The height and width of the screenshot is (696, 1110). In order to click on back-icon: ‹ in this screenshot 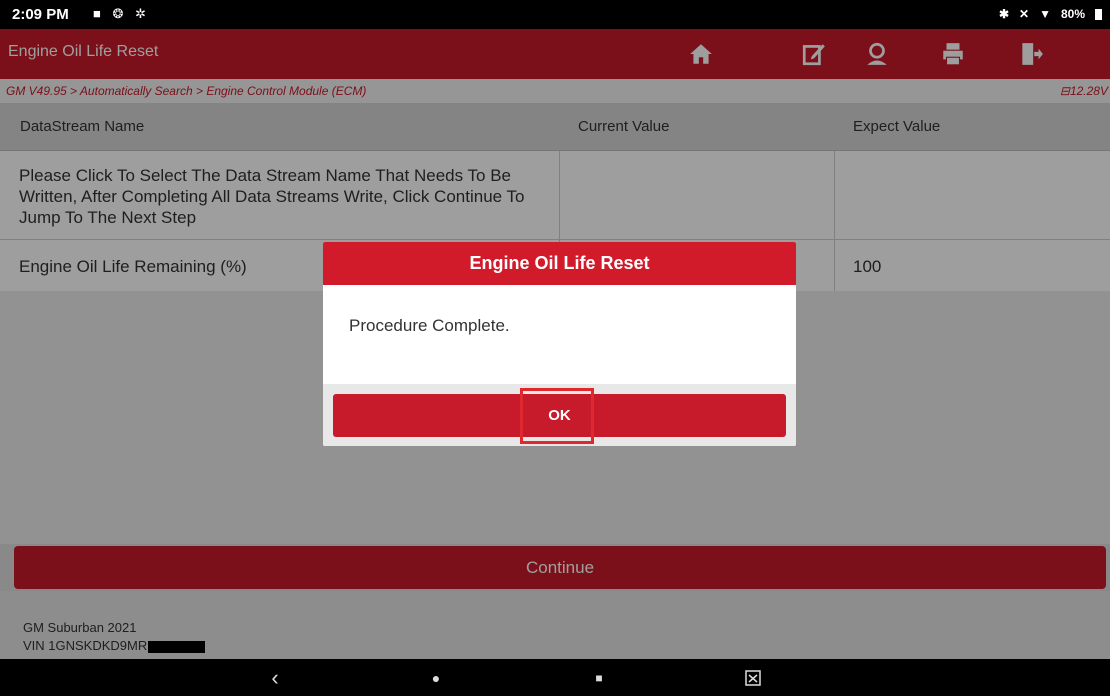, I will do `click(275, 677)`.